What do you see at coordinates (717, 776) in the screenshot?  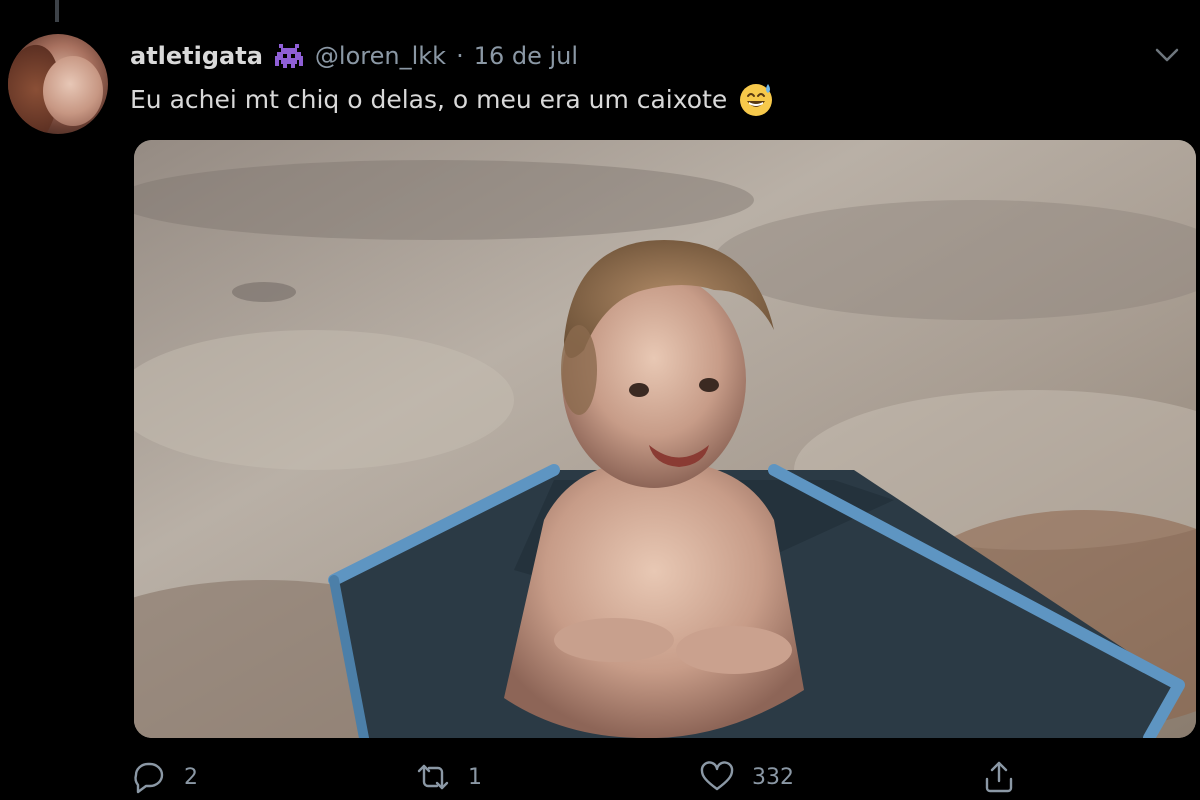 I see `heart-icon` at bounding box center [717, 776].